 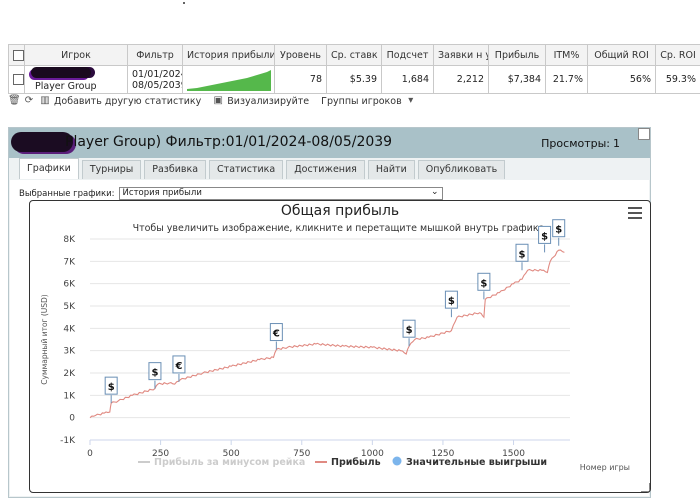 What do you see at coordinates (476, 462) in the screenshot?
I see `legend-markers-label: Значительные выигрыши` at bounding box center [476, 462].